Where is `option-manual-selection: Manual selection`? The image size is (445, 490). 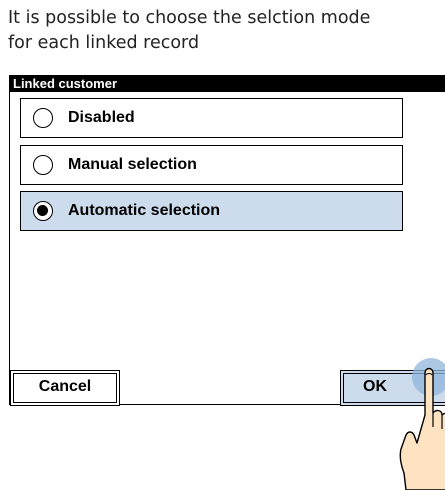
option-manual-selection: Manual selection is located at coordinates (211, 165).